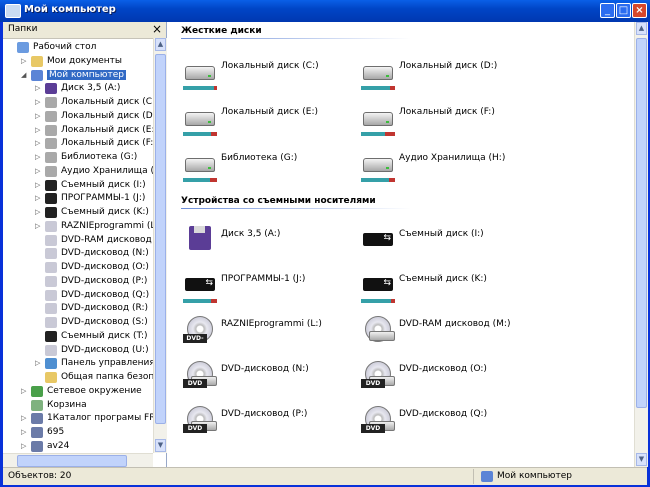  Describe the element at coordinates (200, 333) in the screenshot. I see `dvd-rom-icon: DVD-ROM` at that location.